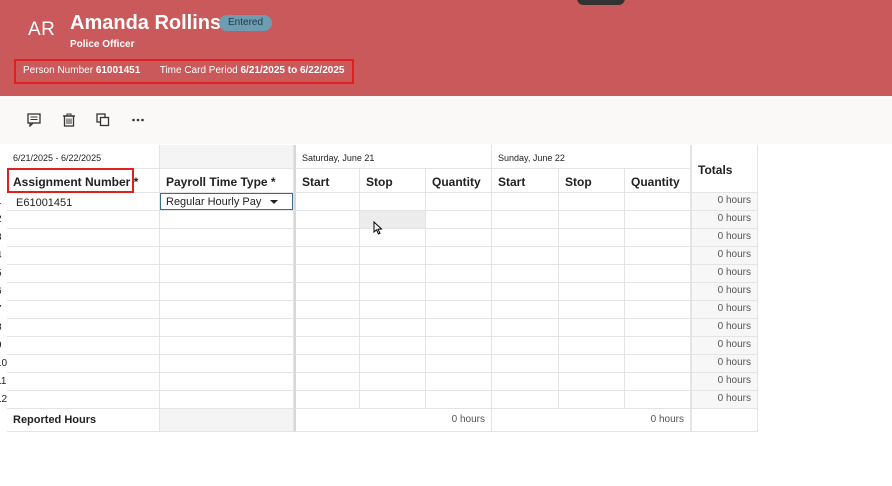 Image resolution: width=892 pixels, height=486 pixels. I want to click on delete-icon, so click(69, 120).